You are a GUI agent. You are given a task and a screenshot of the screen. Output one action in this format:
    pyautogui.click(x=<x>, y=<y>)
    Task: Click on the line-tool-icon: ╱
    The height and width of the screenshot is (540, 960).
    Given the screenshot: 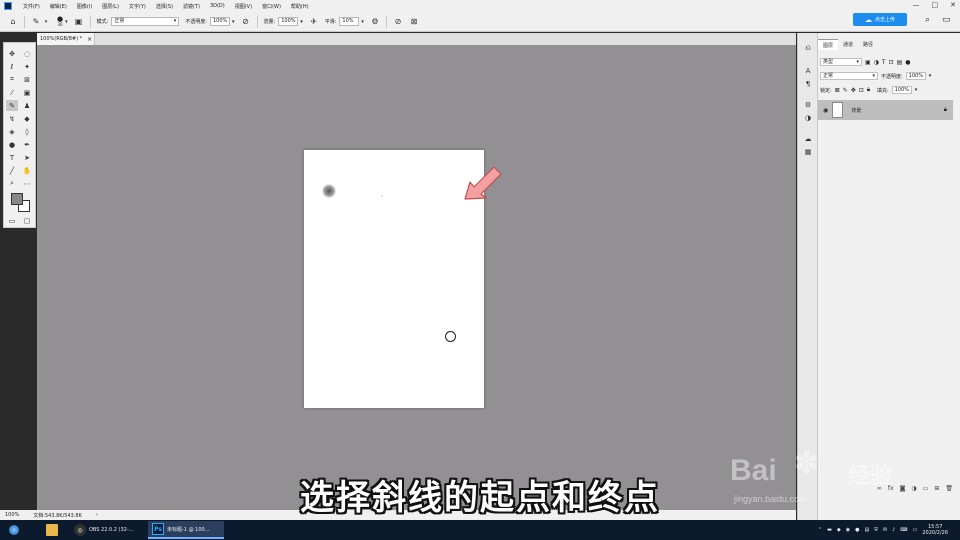 What is the action you would take?
    pyautogui.click(x=12, y=170)
    